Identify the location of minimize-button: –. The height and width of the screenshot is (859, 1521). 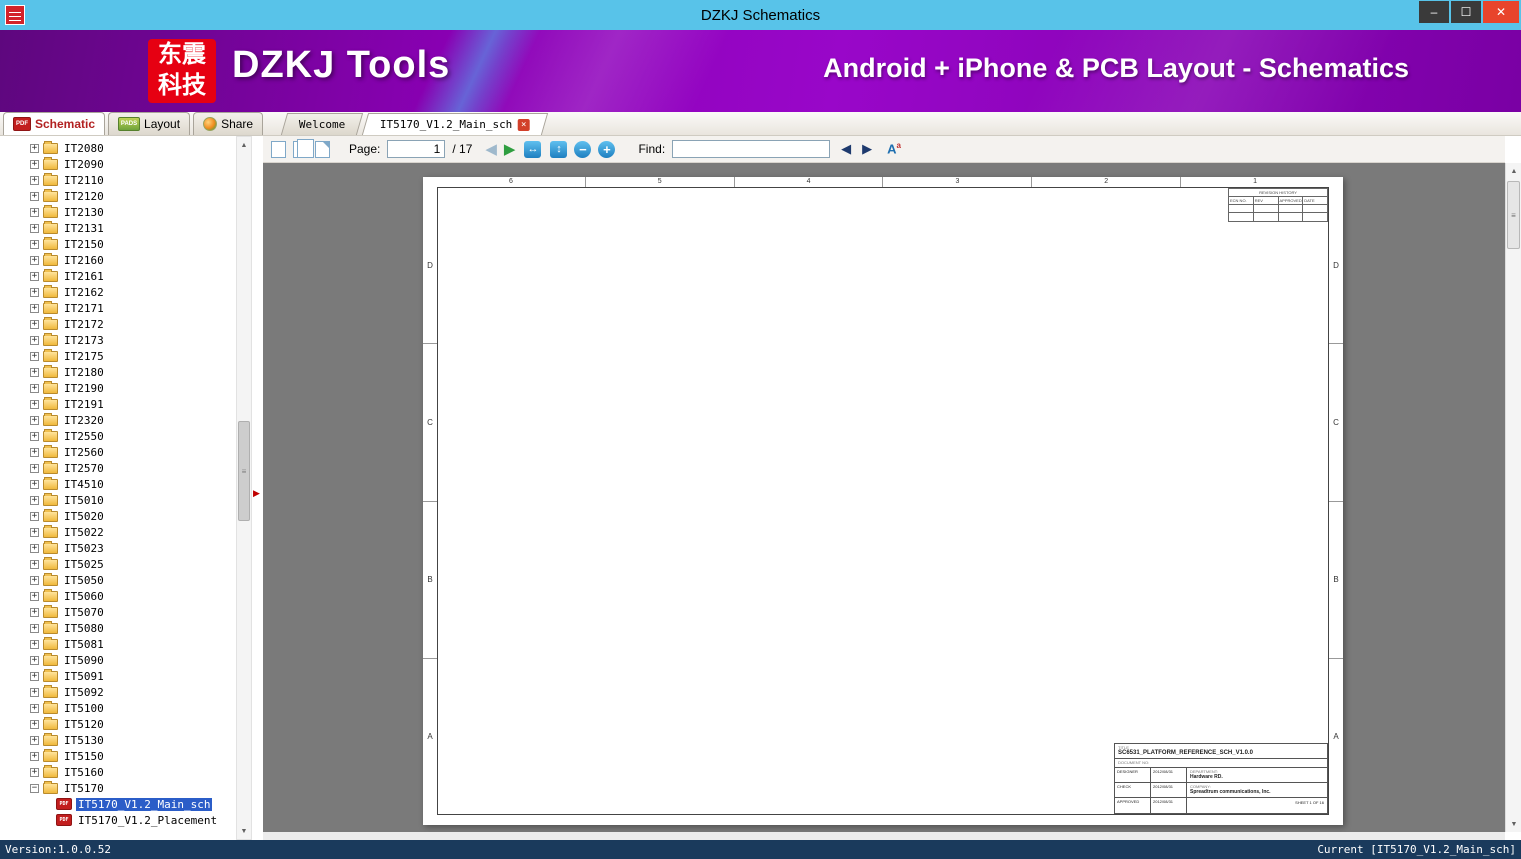
(1434, 12).